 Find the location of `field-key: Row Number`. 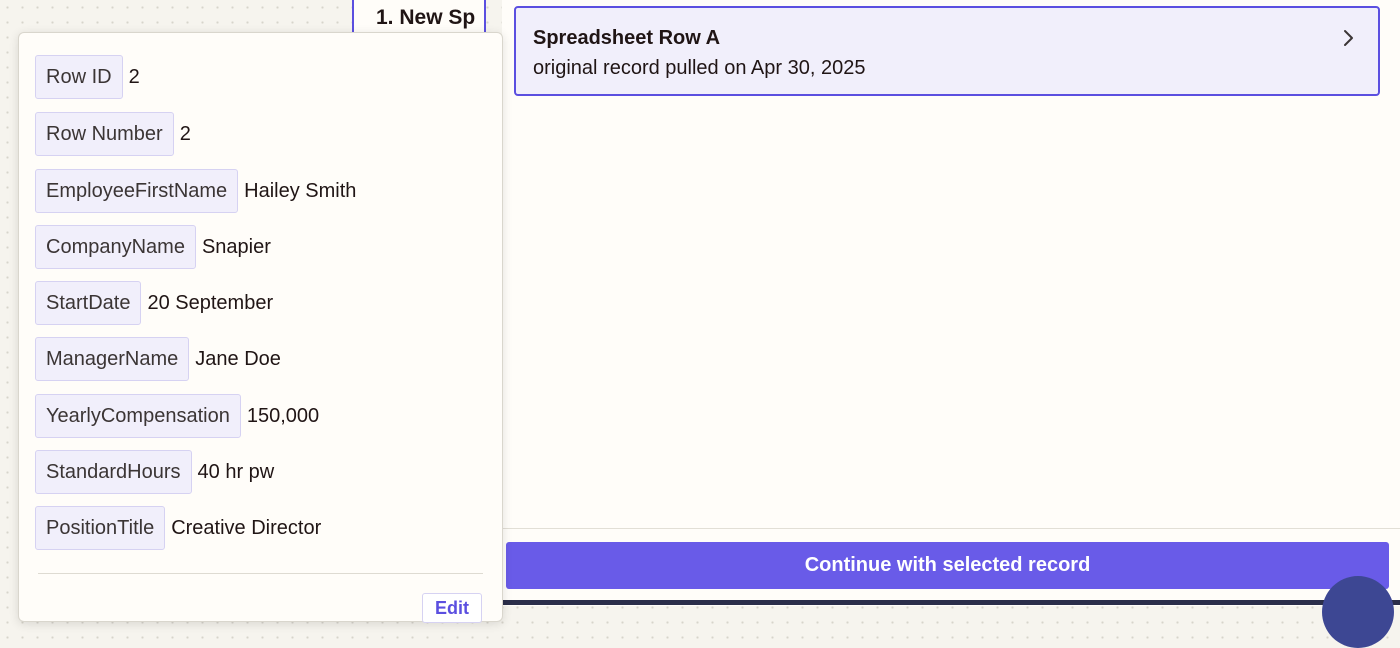

field-key: Row Number is located at coordinates (104, 134).